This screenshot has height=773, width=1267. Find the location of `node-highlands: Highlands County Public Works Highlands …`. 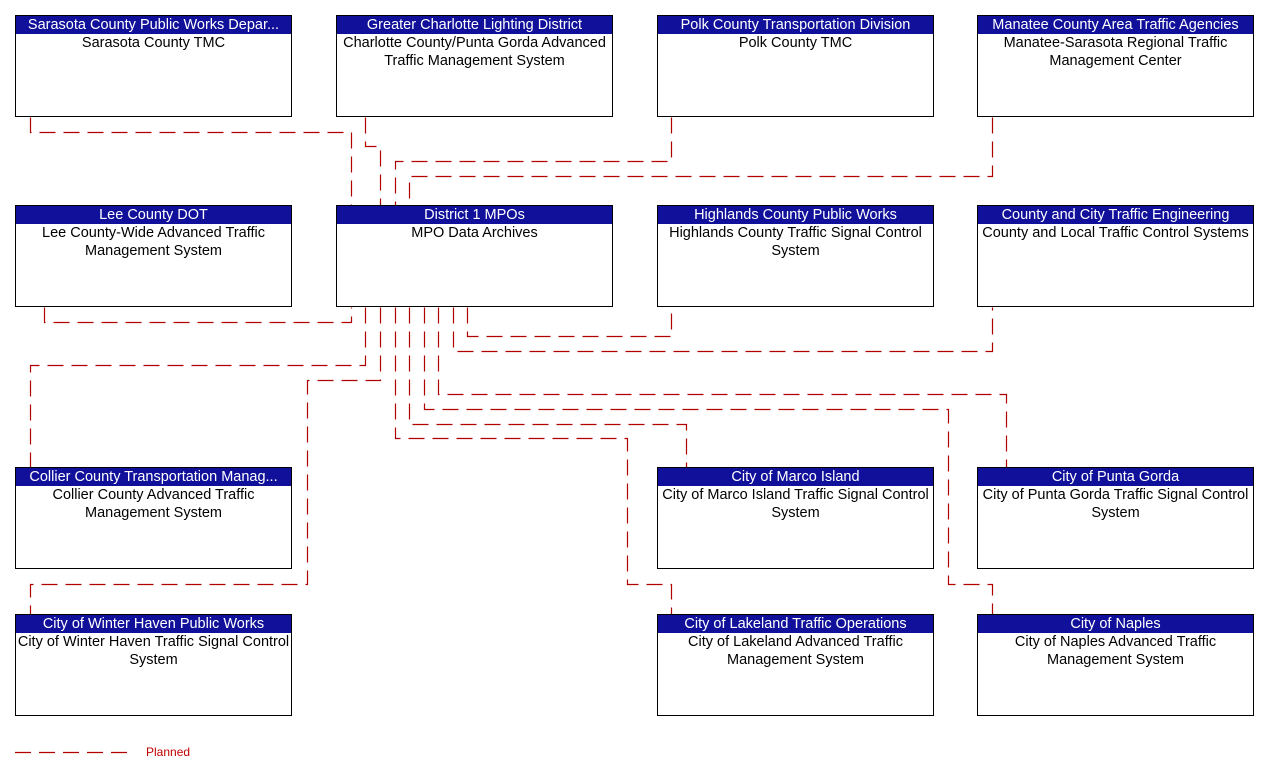

node-highlands: Highlands County Public Works Highlands … is located at coordinates (795, 256).